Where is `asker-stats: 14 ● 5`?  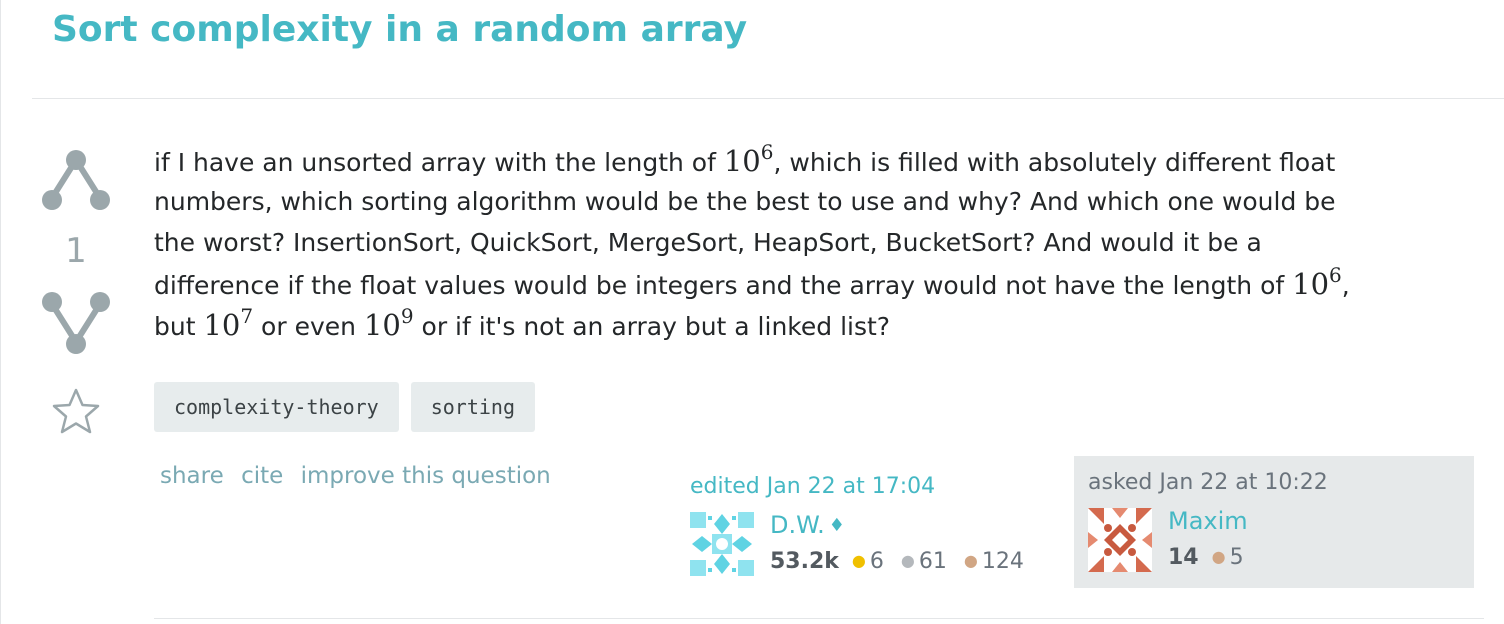 asker-stats: 14 ● 5 is located at coordinates (1211, 557).